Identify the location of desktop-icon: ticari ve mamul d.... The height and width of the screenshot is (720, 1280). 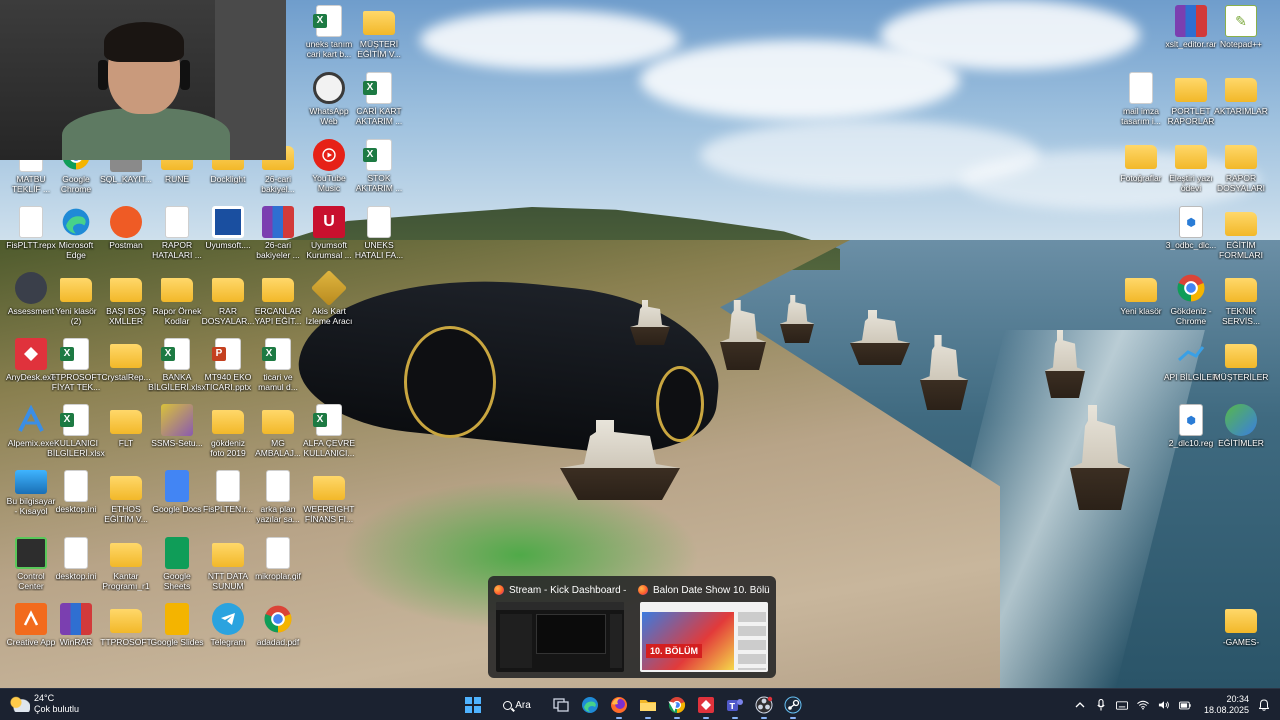
(278, 370).